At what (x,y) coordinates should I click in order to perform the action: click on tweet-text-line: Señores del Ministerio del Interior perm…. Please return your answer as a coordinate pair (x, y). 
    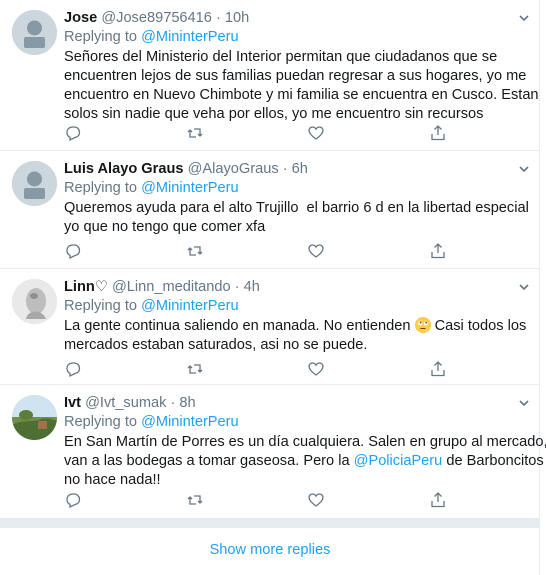
    Looking at the image, I should click on (281, 57).